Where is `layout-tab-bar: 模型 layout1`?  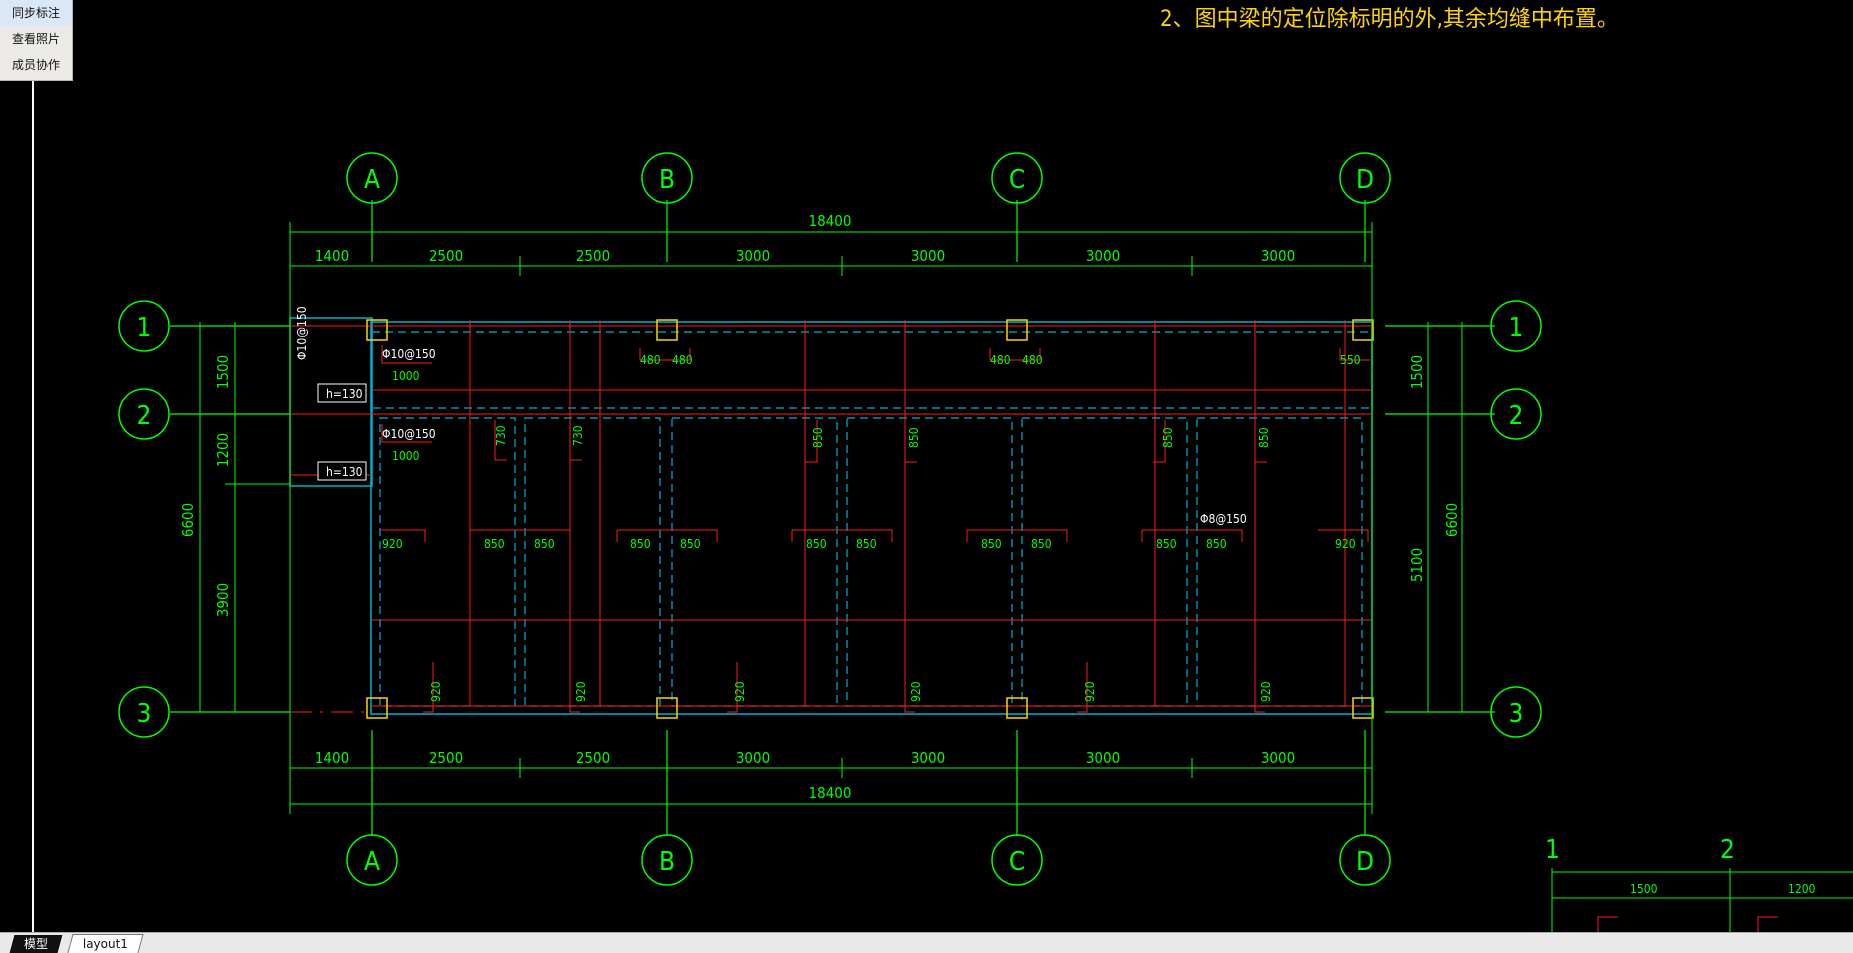
layout-tab-bar: 模型 layout1 is located at coordinates (926, 942).